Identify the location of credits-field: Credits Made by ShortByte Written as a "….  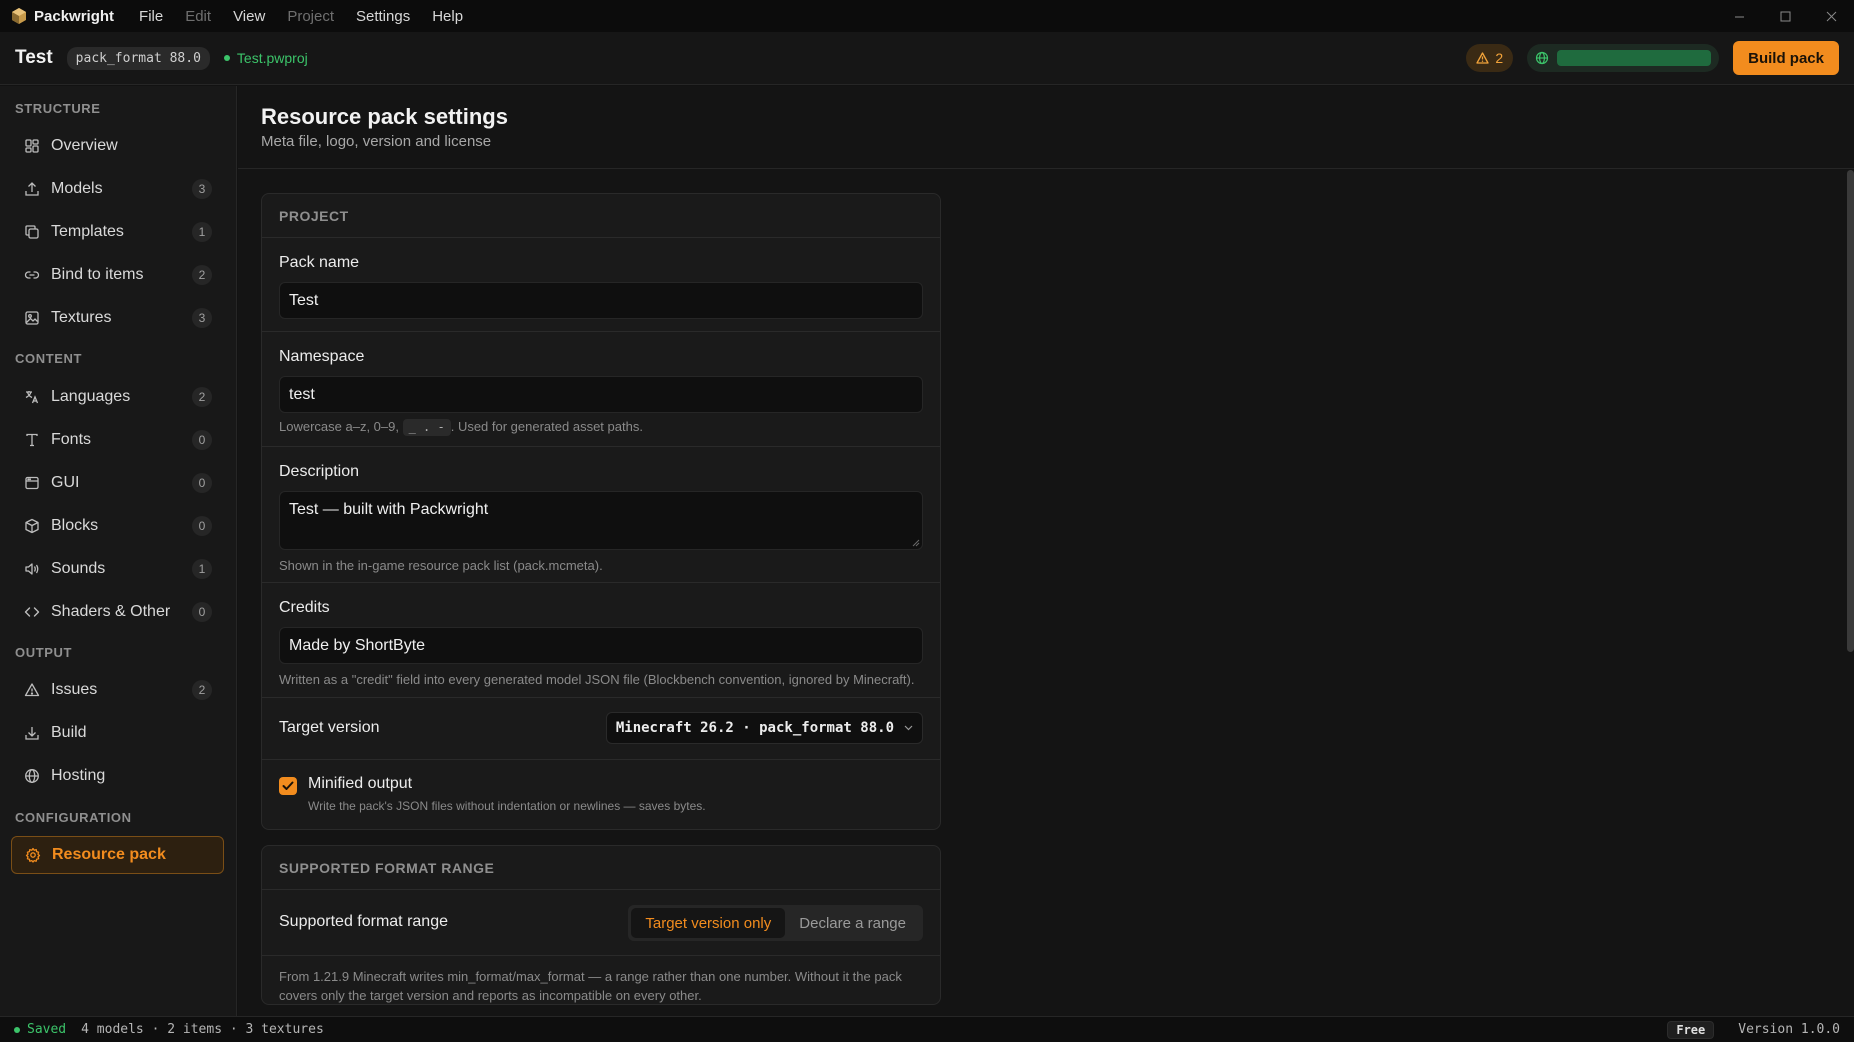
(601, 640).